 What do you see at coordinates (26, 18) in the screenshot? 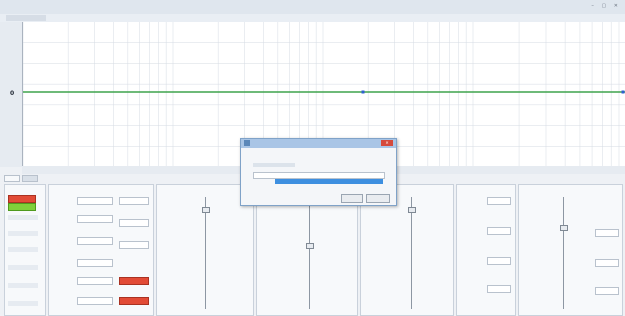
I see `menu-strip` at bounding box center [26, 18].